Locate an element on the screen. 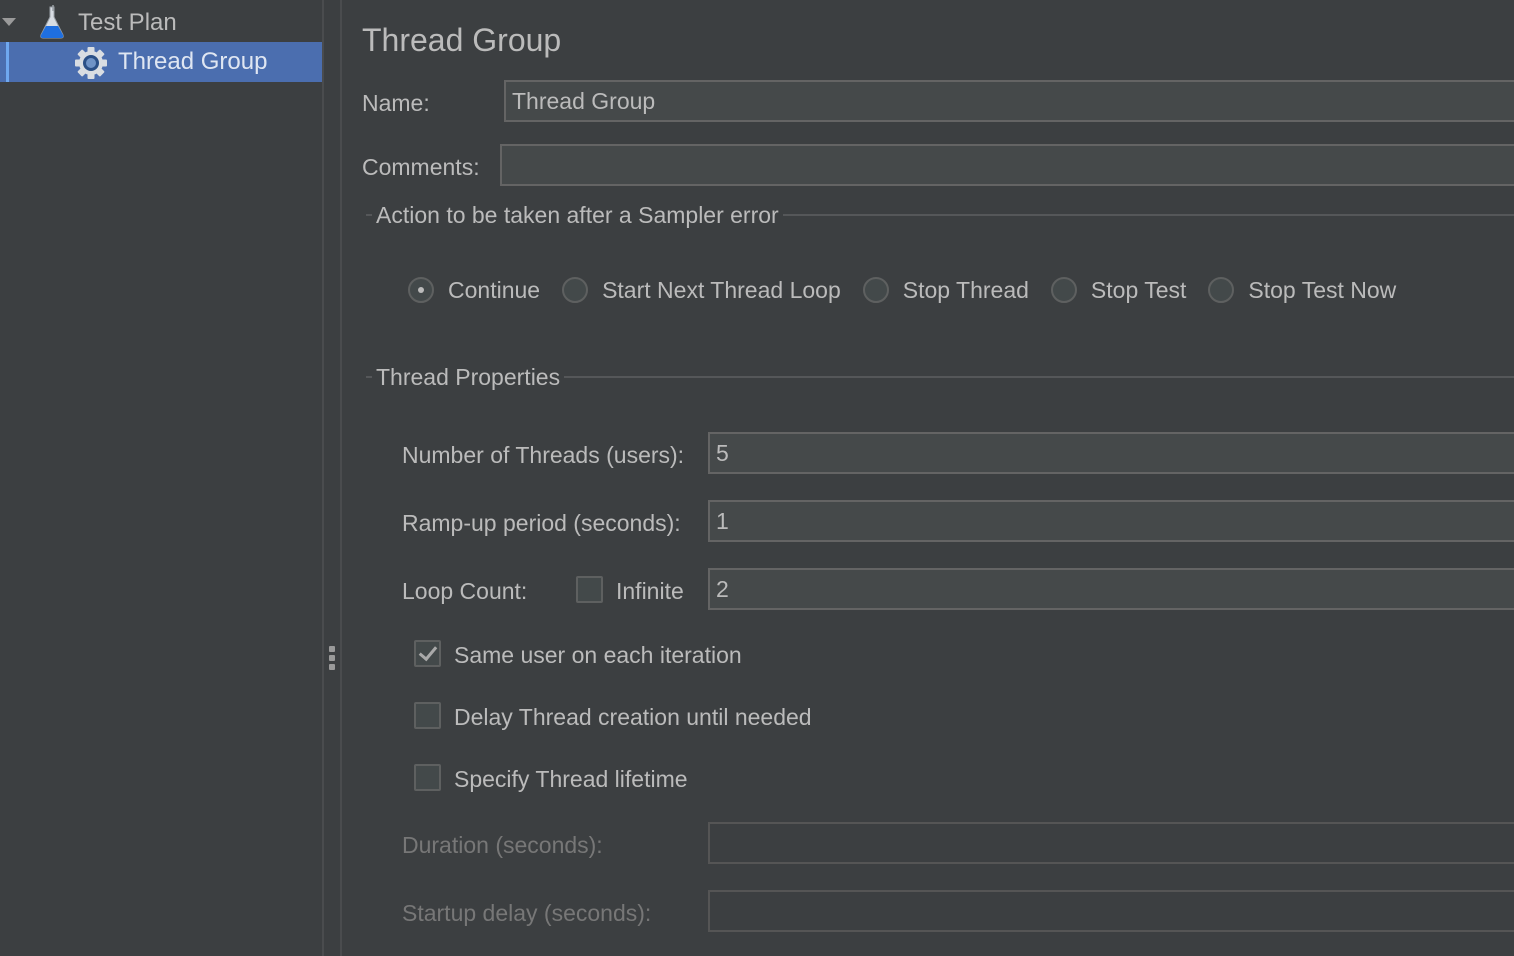  sampler-error-group-title: Action to be taken after a Sampler error is located at coordinates (577, 215).